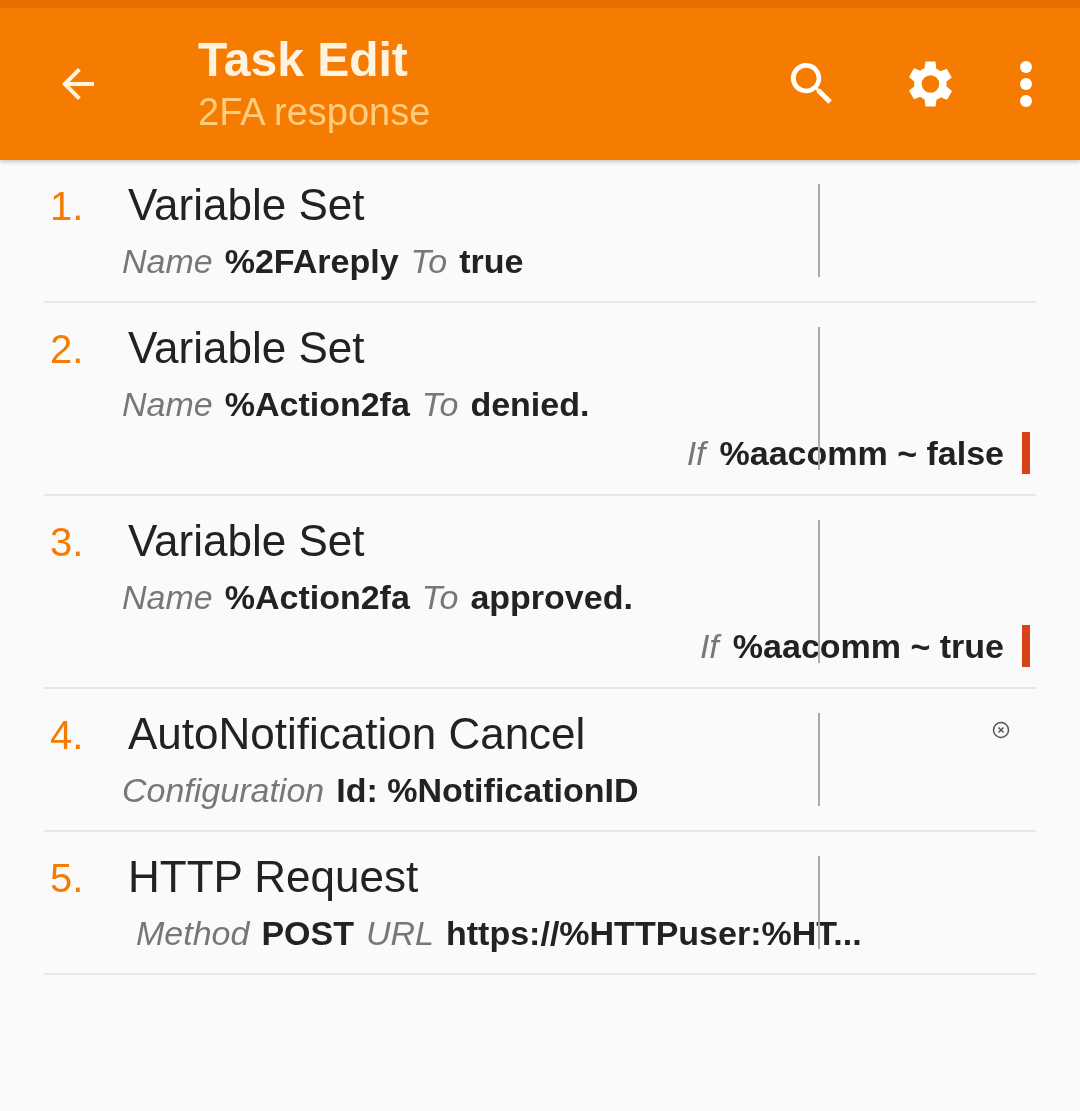 The width and height of the screenshot is (1080, 1111). I want to click on action-number: 1., so click(67, 206).